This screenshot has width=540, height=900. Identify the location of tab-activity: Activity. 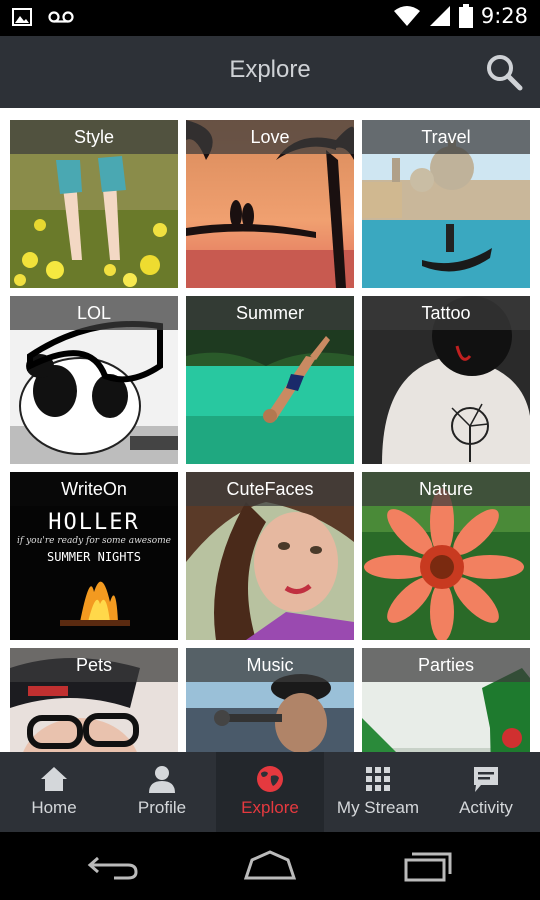
(486, 792).